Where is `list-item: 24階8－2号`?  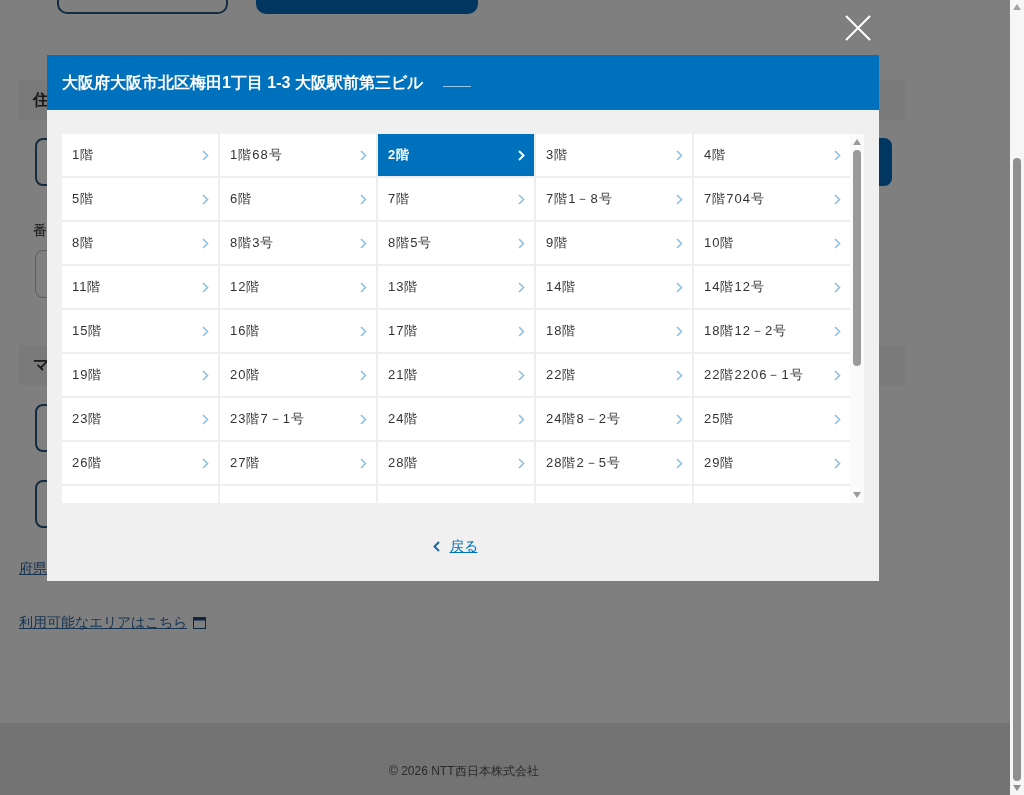
list-item: 24階8－2号 is located at coordinates (614, 419).